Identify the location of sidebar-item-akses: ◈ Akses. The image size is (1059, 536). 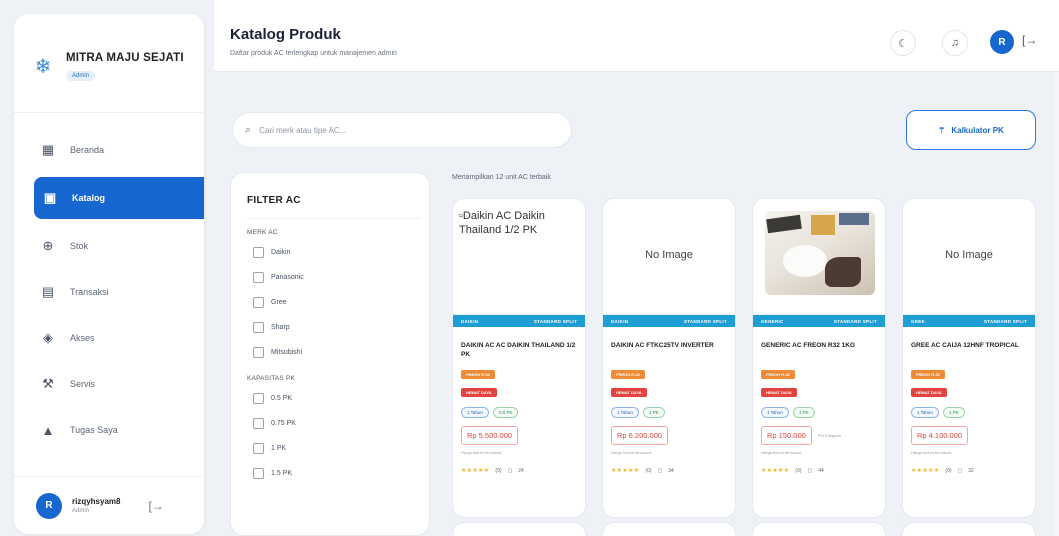
(109, 338).